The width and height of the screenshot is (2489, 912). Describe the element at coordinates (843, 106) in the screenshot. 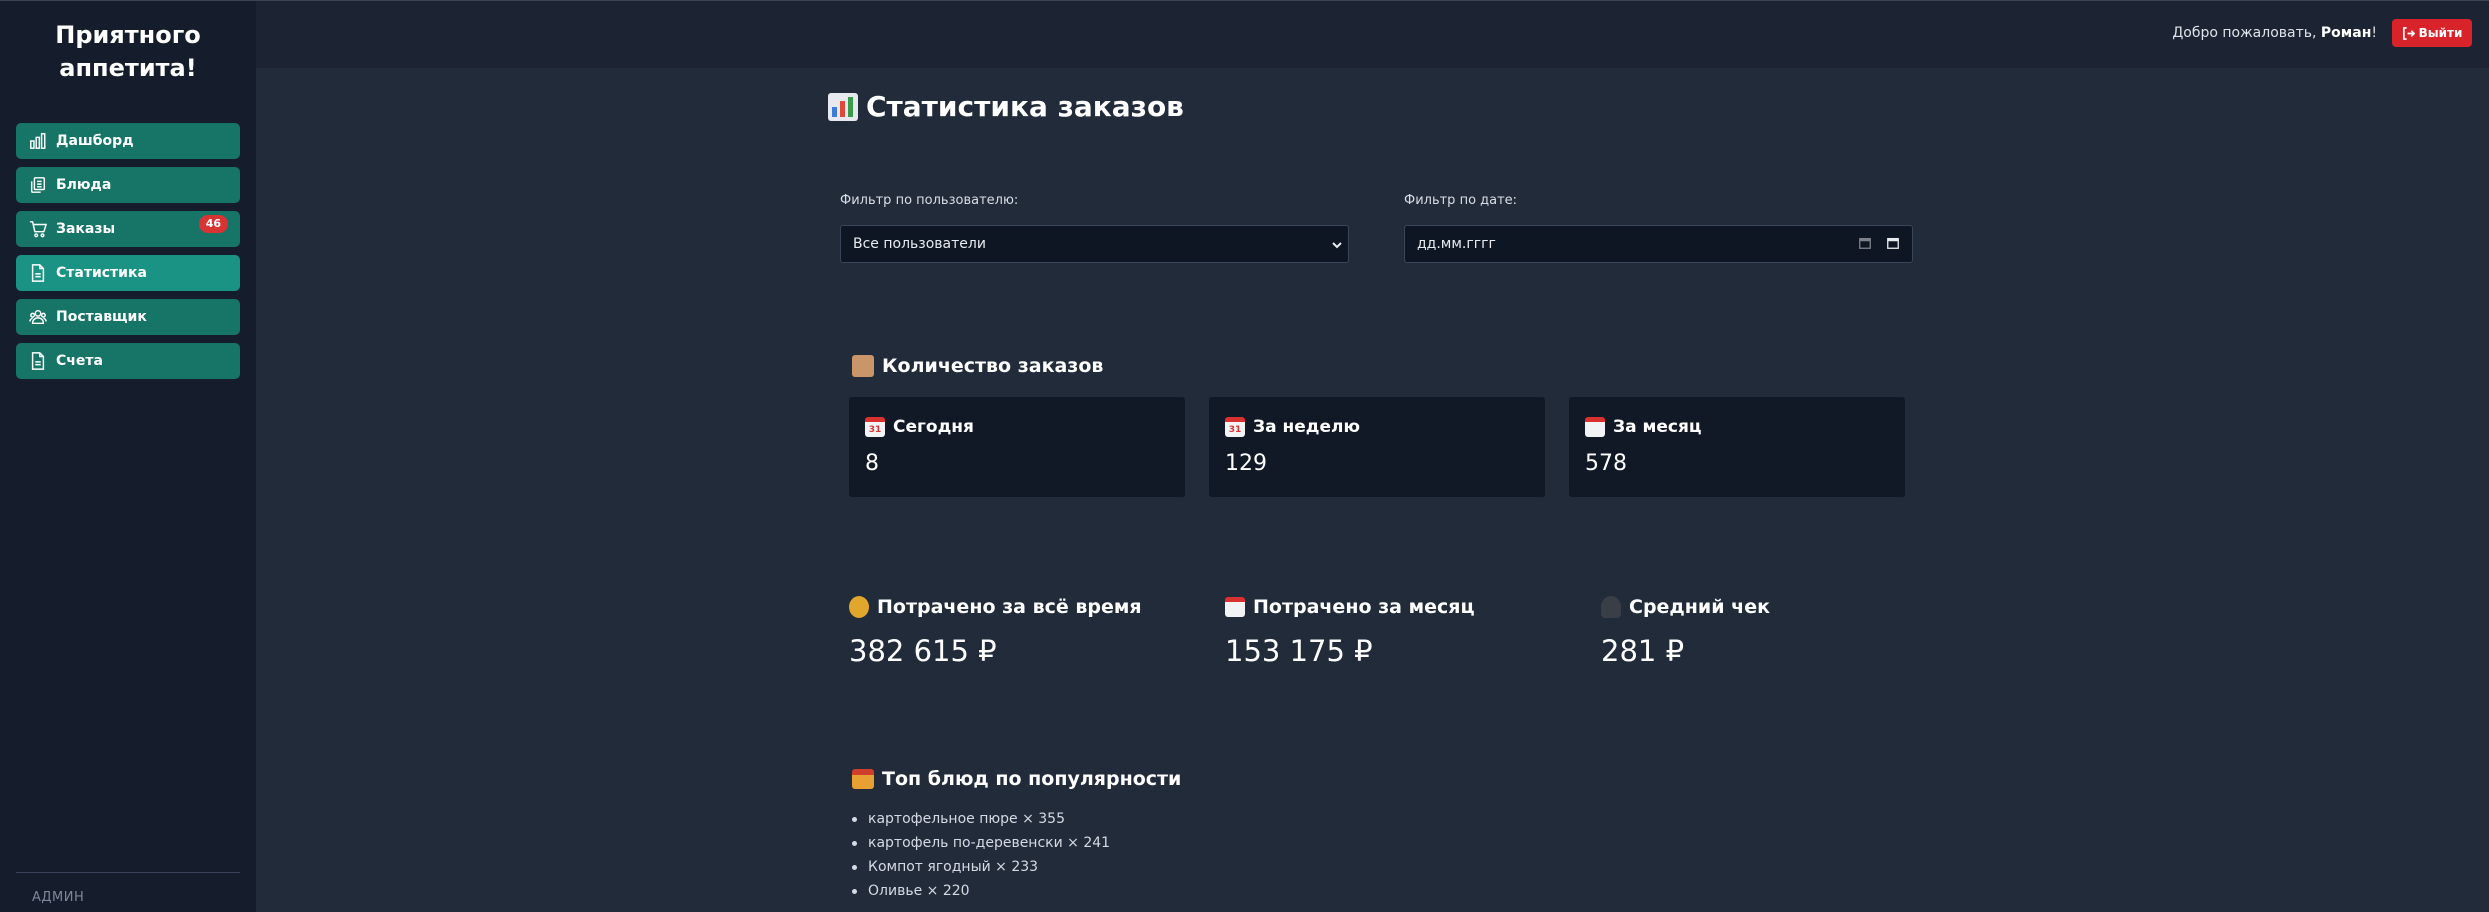

I see `bar-chart-emoji-icon` at that location.